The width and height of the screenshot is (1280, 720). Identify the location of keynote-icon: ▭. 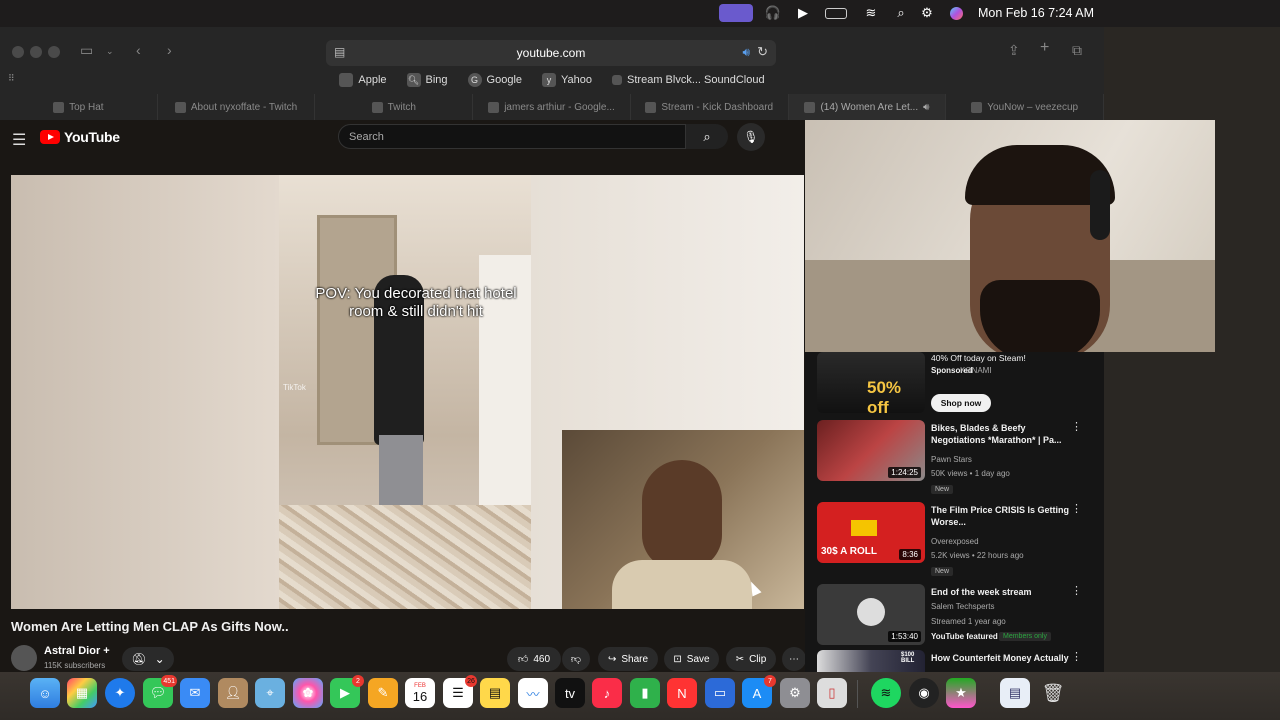
(720, 693).